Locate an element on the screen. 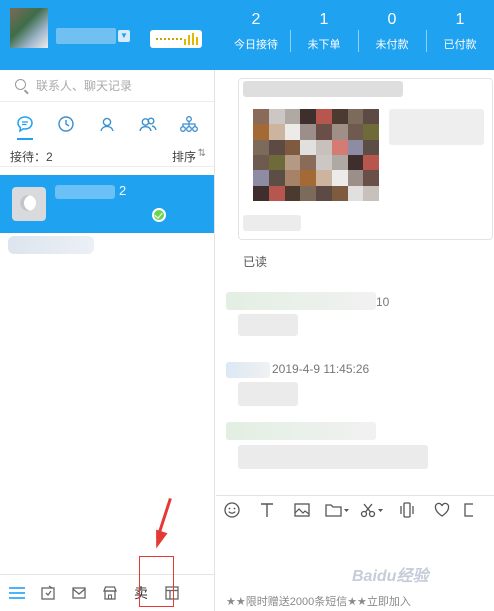  contact-icon is located at coordinates (107, 124).